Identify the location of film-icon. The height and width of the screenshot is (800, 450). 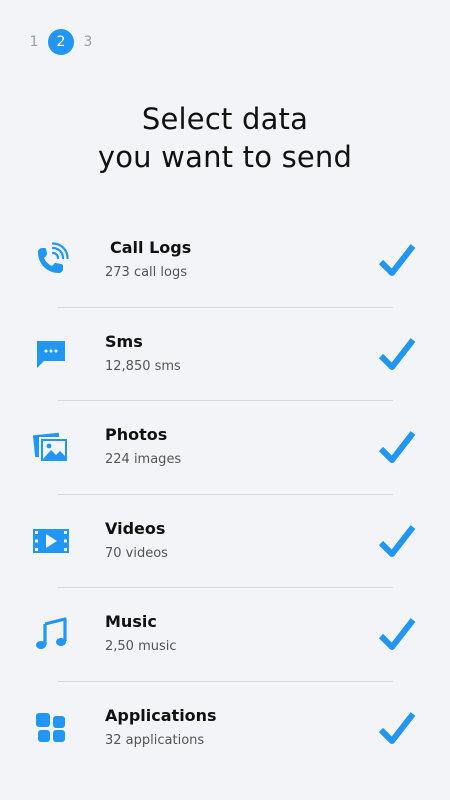
(51, 540).